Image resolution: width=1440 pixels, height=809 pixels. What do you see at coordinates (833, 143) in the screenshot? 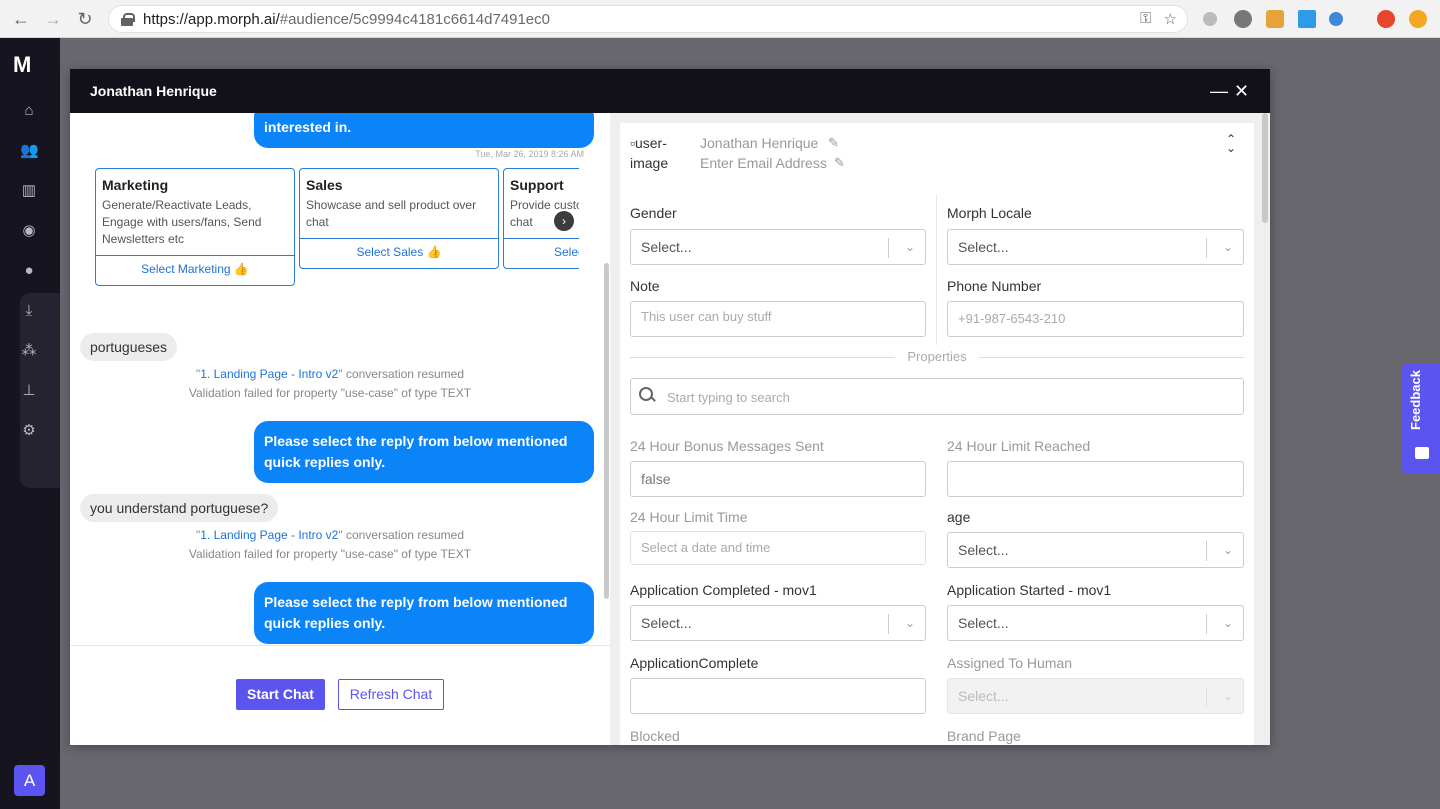
I see `edit-name-icon: ✎` at bounding box center [833, 143].